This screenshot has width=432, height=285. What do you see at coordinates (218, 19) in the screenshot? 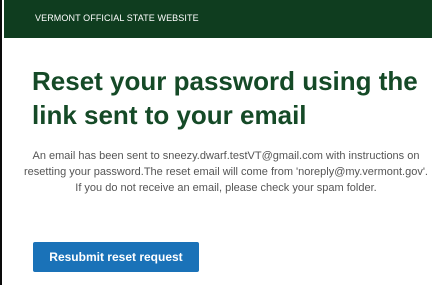
I see `state-banner: VERMONT OFFICIAL STATE WEBSITE` at bounding box center [218, 19].